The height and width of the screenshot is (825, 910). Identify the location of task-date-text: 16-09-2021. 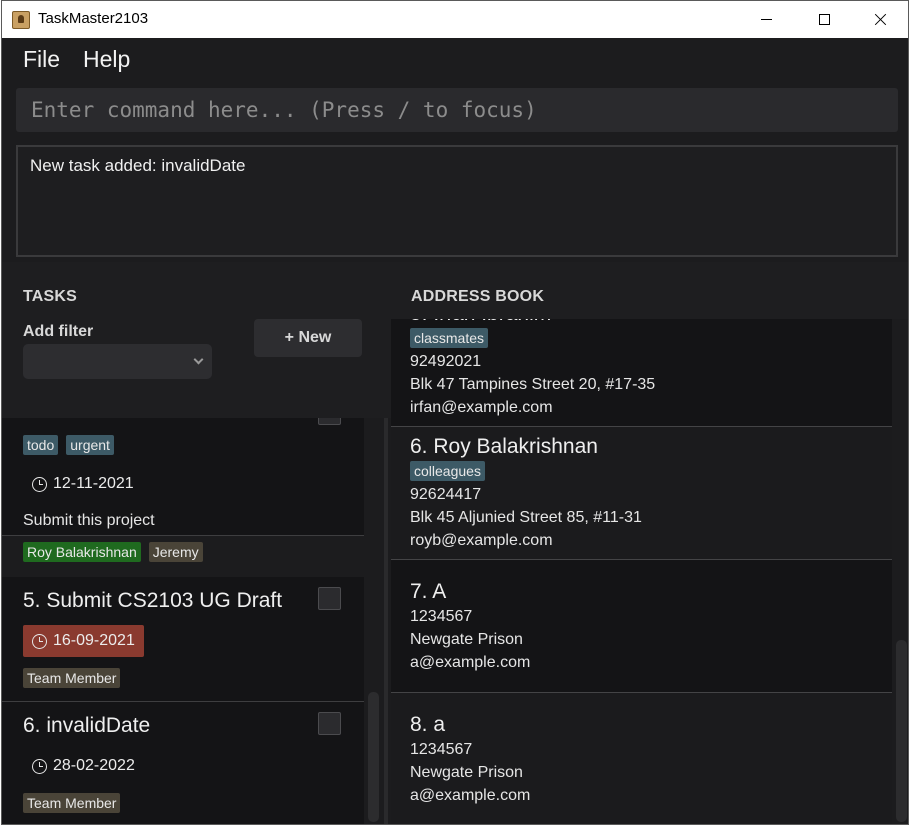
(94, 640).